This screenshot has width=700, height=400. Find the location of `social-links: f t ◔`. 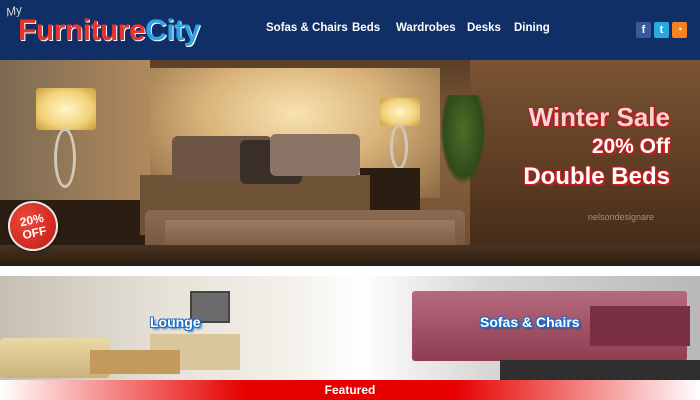

social-links: f t ◔ is located at coordinates (662, 30).